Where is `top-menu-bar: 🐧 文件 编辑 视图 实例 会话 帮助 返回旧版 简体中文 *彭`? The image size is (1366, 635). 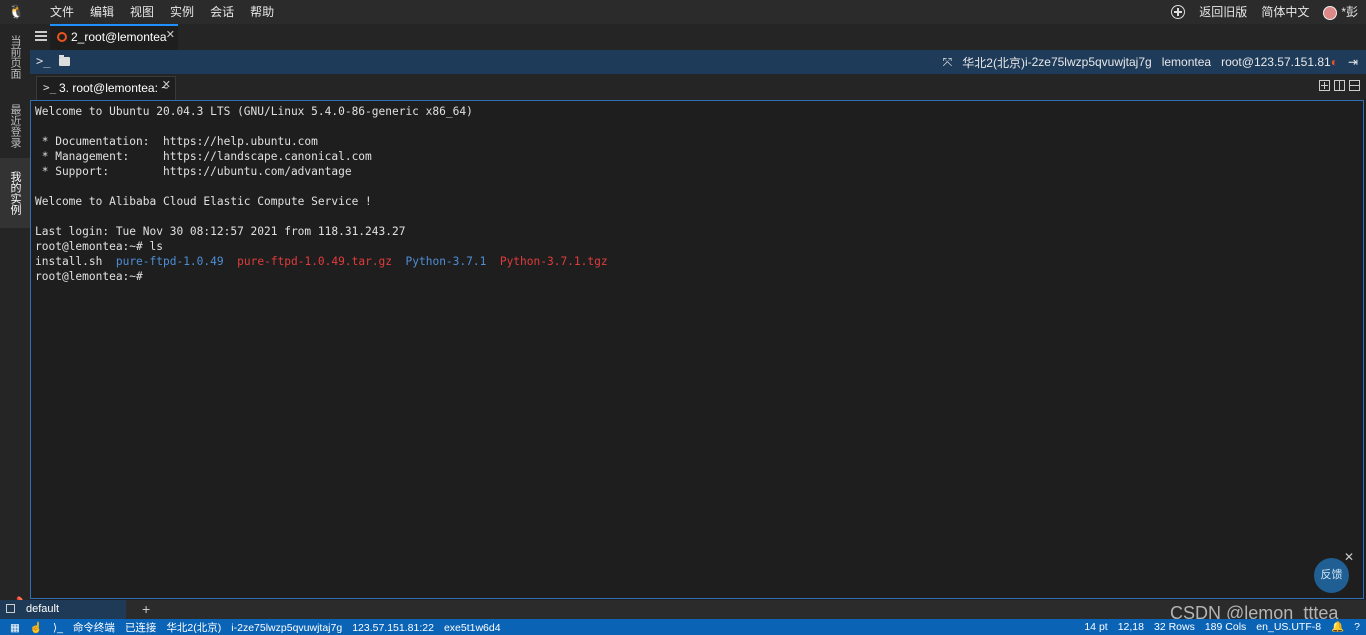 top-menu-bar: 🐧 文件 编辑 视图 实例 会话 帮助 返回旧版 简体中文 *彭 is located at coordinates (683, 12).